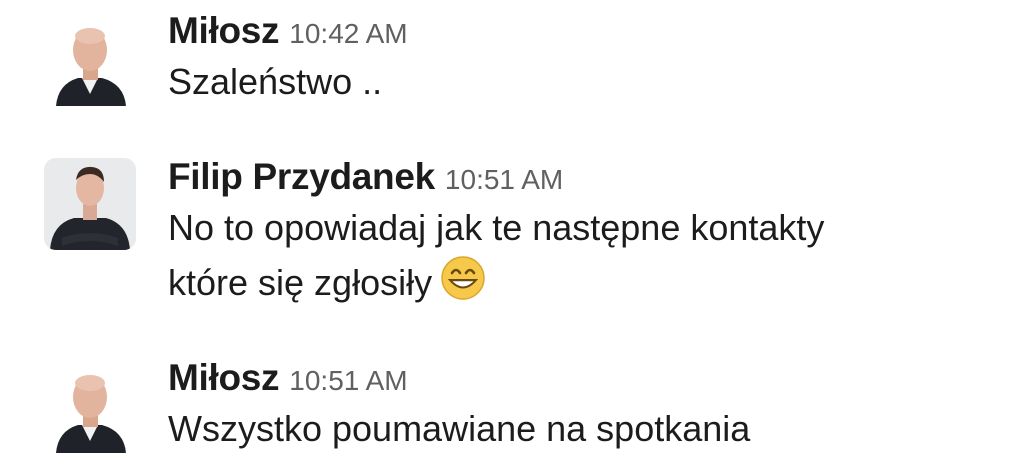 This screenshot has width=1024, height=473. Describe the element at coordinates (348, 33) in the screenshot. I see `timestamp: 10:42 AM` at that location.